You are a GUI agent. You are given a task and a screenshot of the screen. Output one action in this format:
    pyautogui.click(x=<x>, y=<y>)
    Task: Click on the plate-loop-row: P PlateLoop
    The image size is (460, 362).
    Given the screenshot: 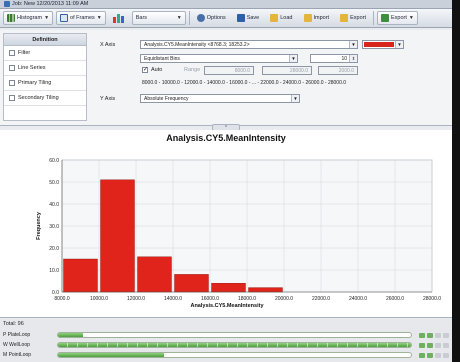 What is the action you would take?
    pyautogui.click(x=226, y=335)
    